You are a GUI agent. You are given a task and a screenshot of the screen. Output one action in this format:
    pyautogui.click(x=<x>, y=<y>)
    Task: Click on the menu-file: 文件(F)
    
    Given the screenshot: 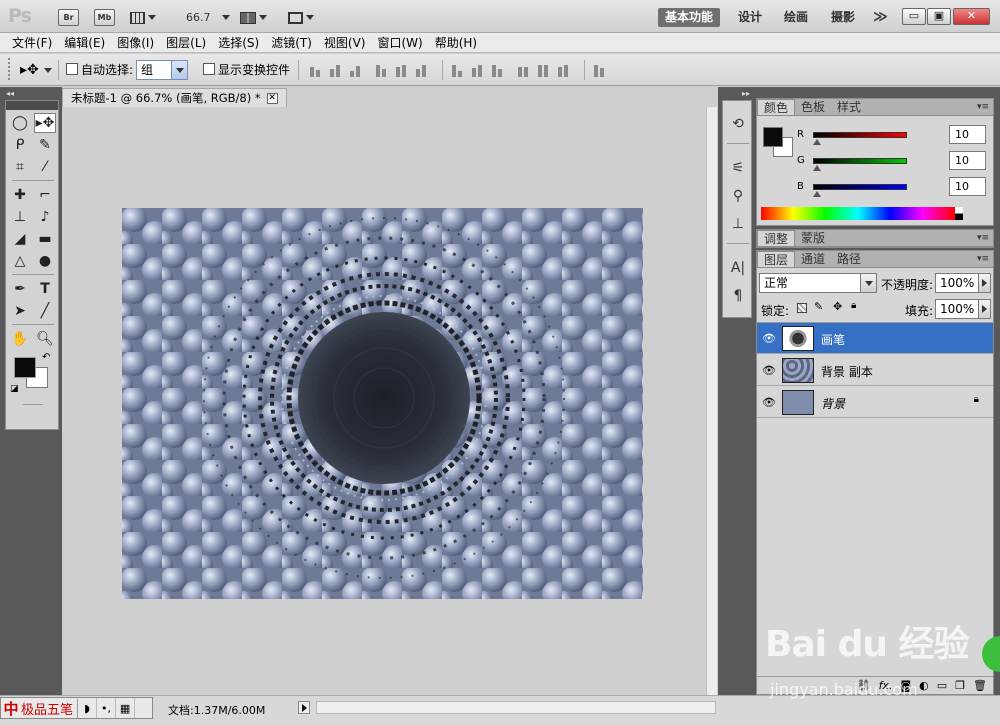 What is the action you would take?
    pyautogui.click(x=32, y=42)
    